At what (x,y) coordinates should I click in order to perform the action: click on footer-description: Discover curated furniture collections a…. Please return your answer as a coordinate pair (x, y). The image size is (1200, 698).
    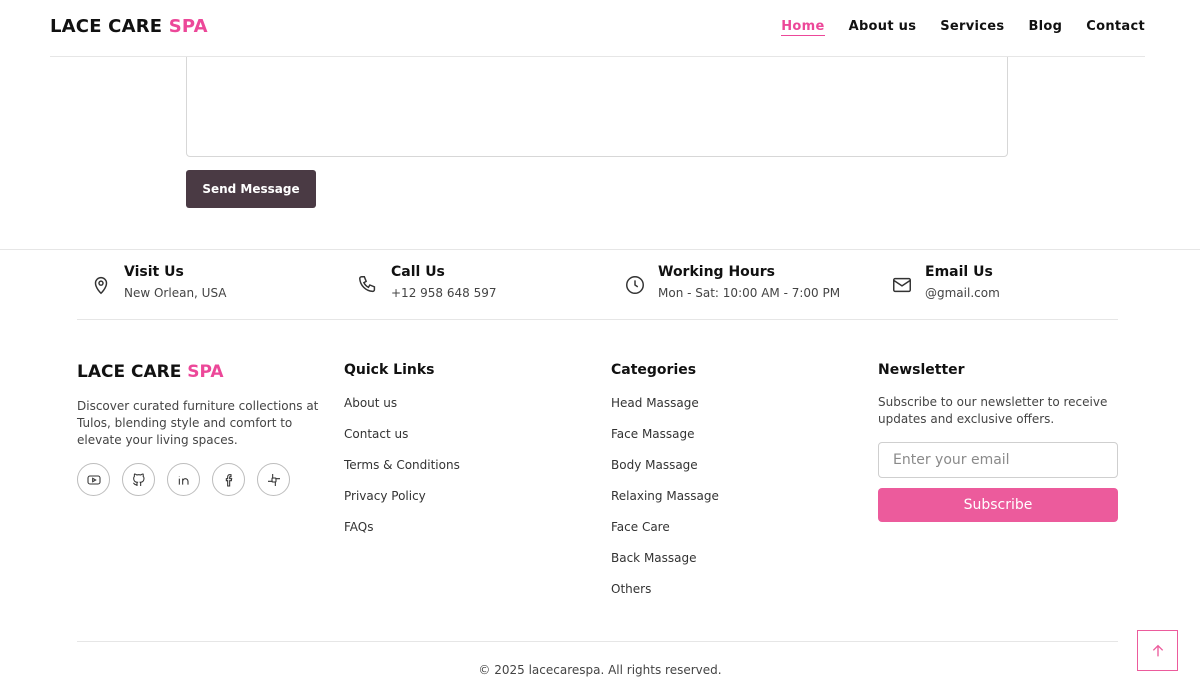
    Looking at the image, I should click on (198, 423).